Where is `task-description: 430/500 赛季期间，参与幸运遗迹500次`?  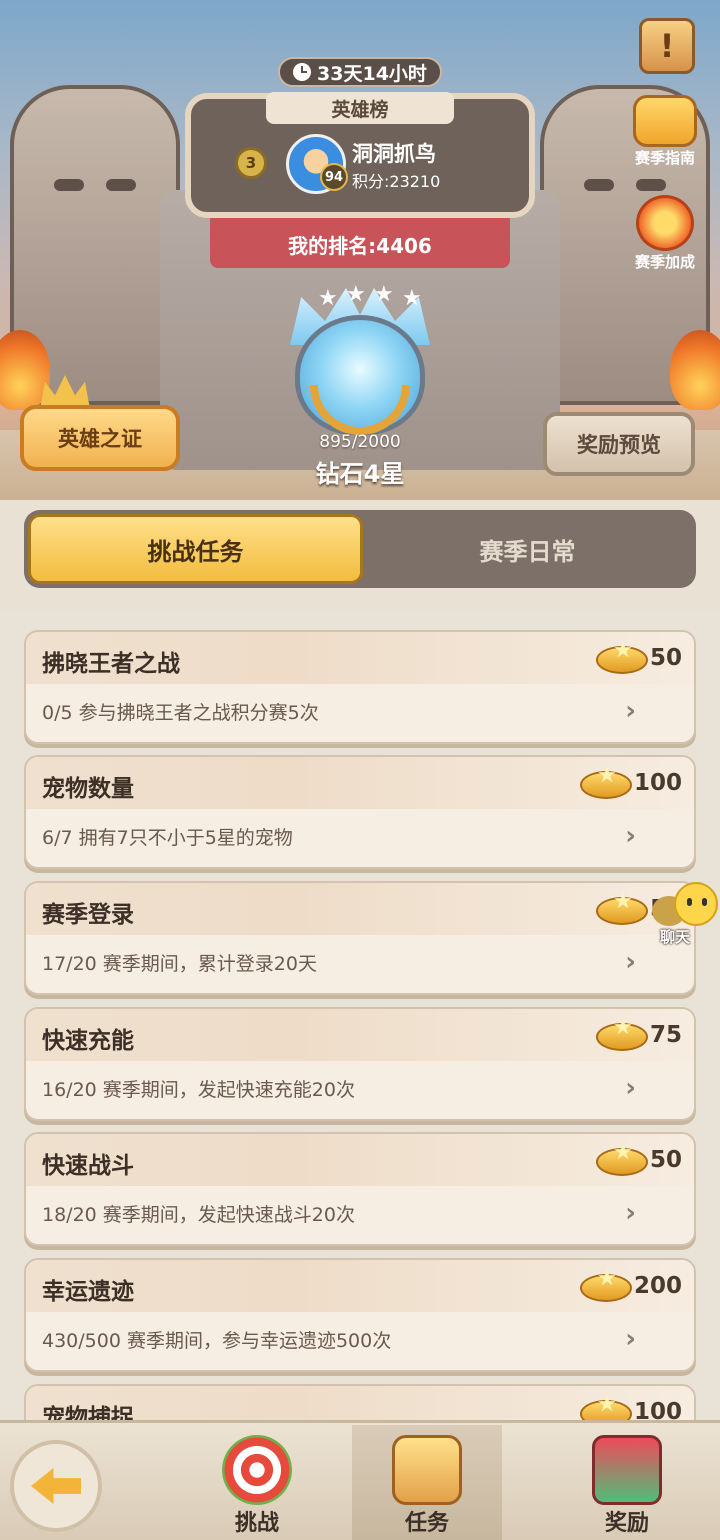 task-description: 430/500 赛季期间，参与幸运遗迹500次 is located at coordinates (217, 1341).